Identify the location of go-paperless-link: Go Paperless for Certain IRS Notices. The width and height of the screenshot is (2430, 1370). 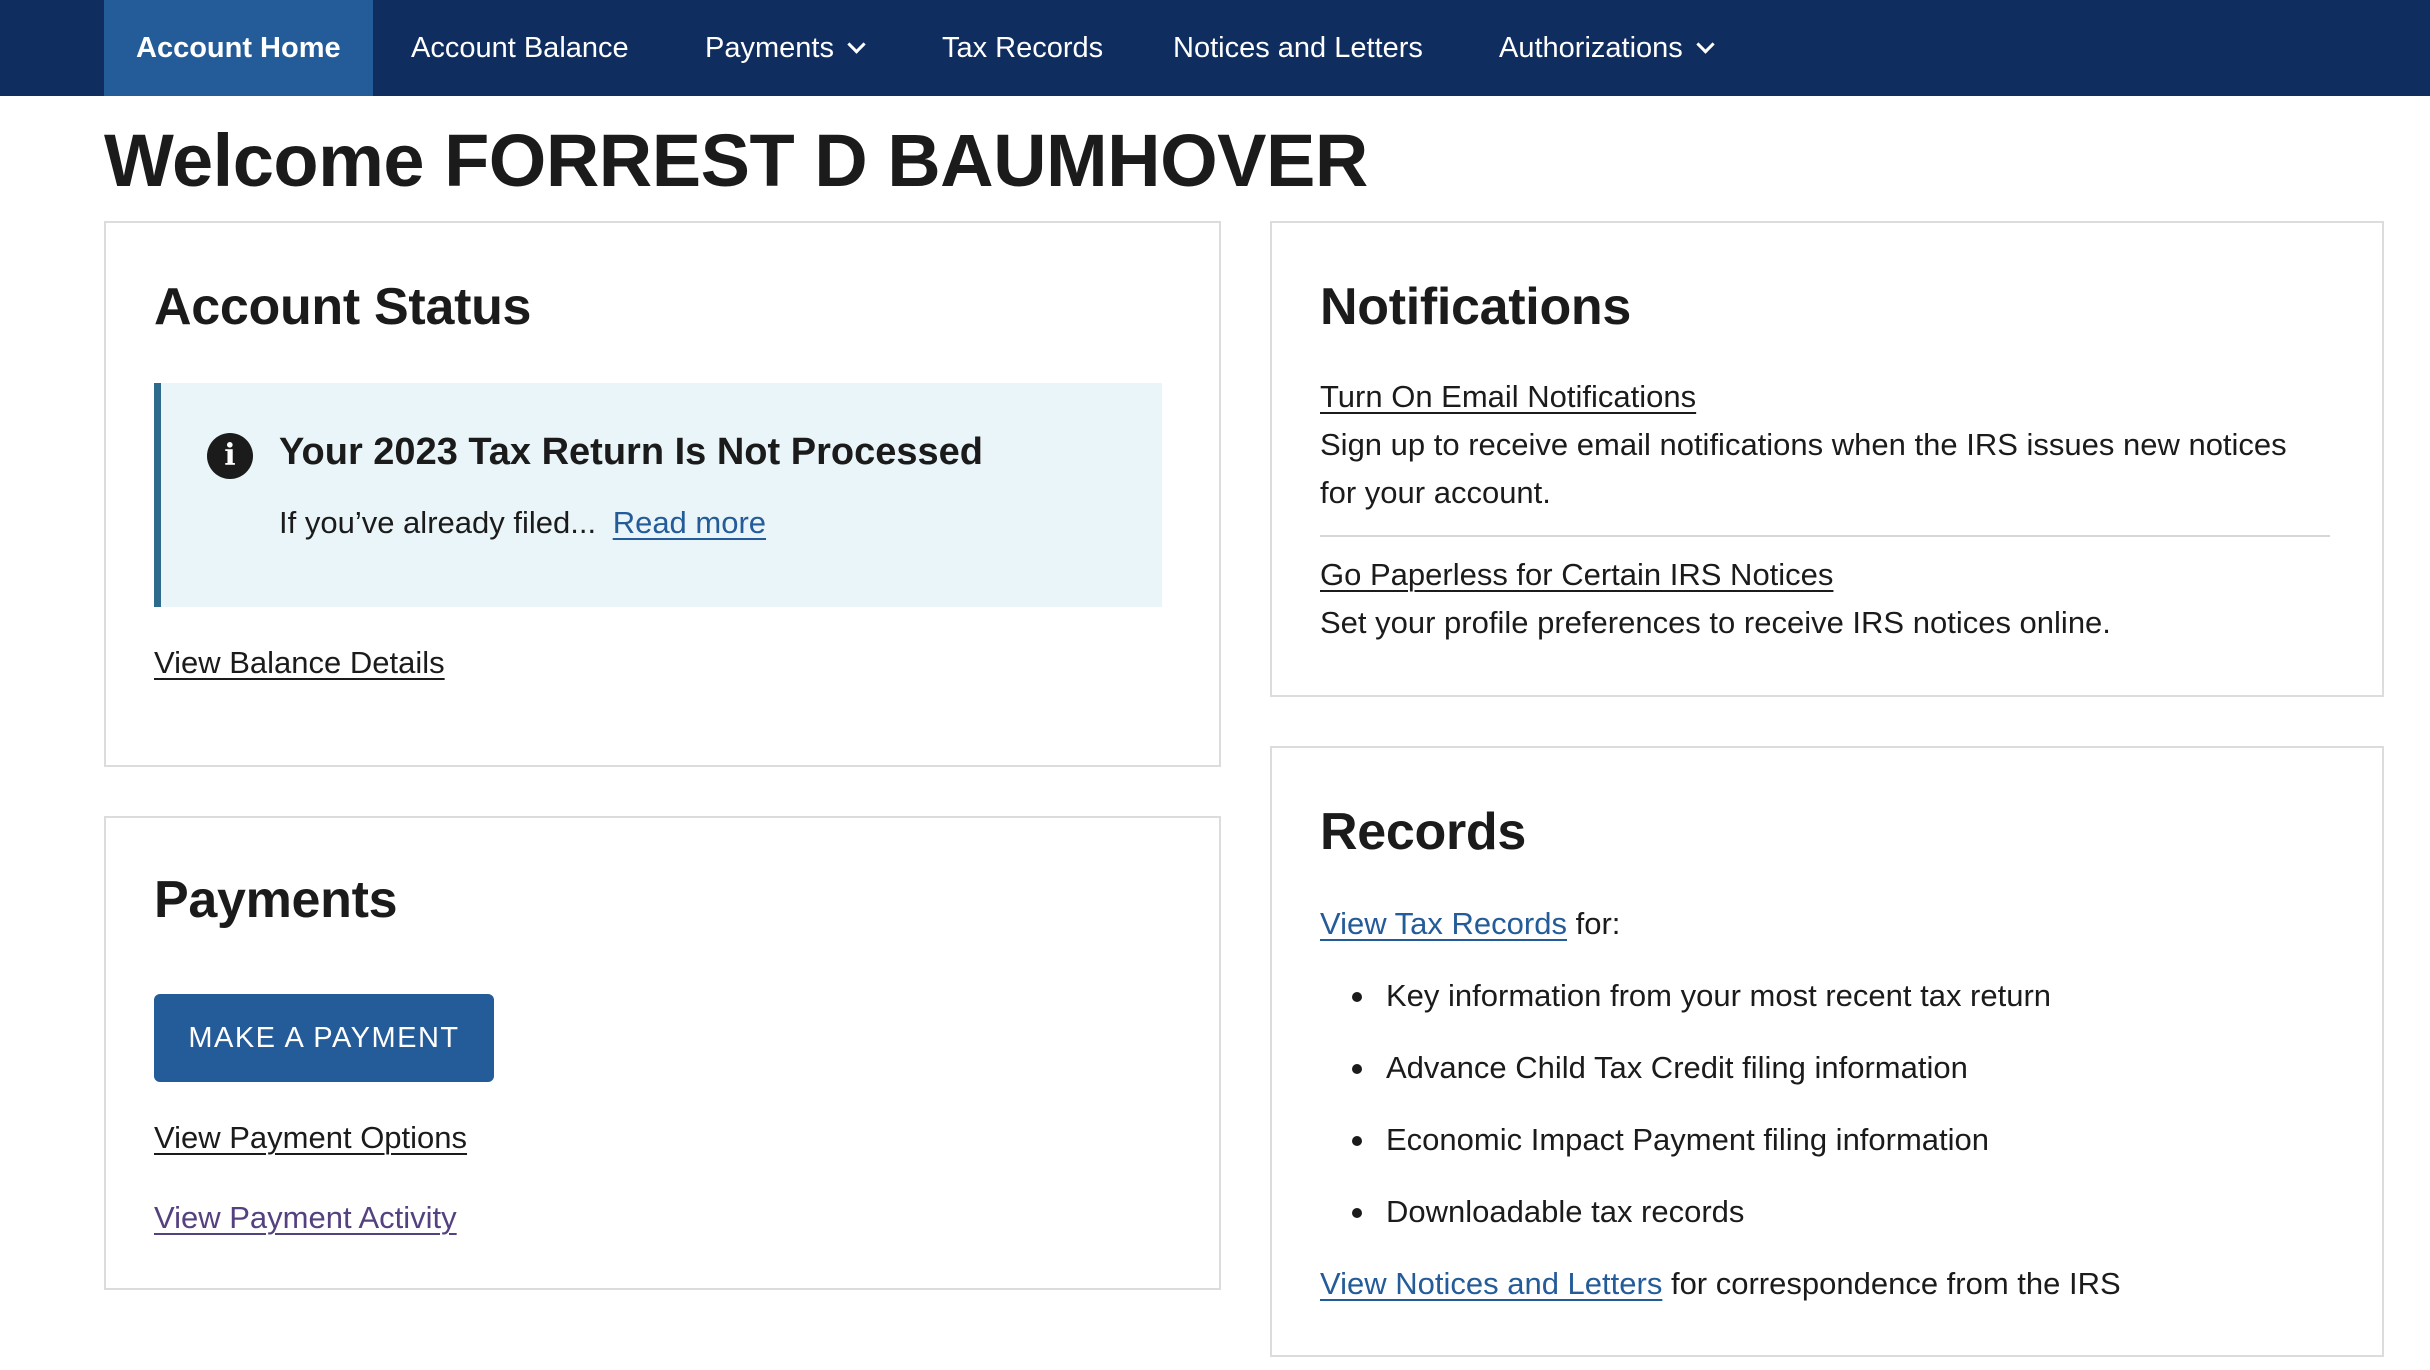
(1576, 575).